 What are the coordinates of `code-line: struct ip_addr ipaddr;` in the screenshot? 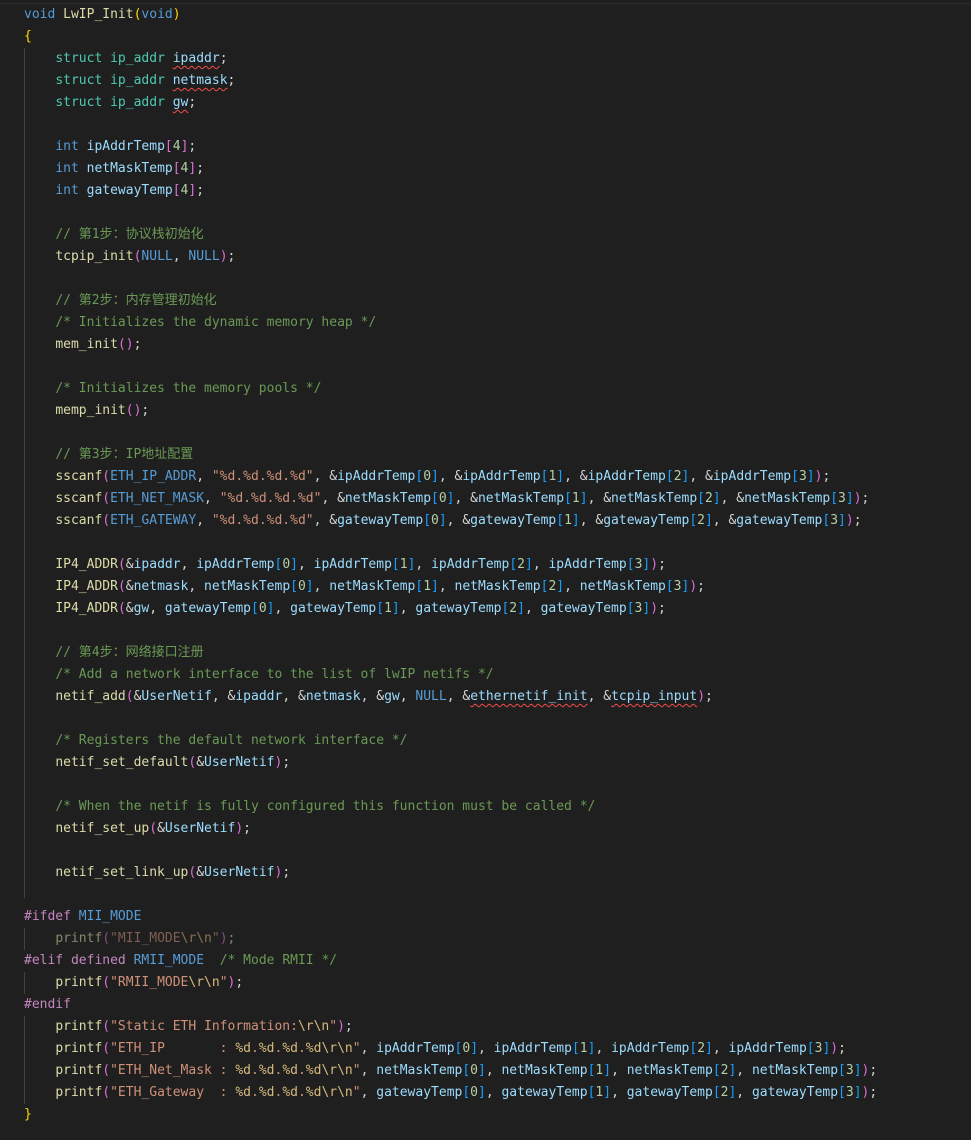 It's located at (485, 59).